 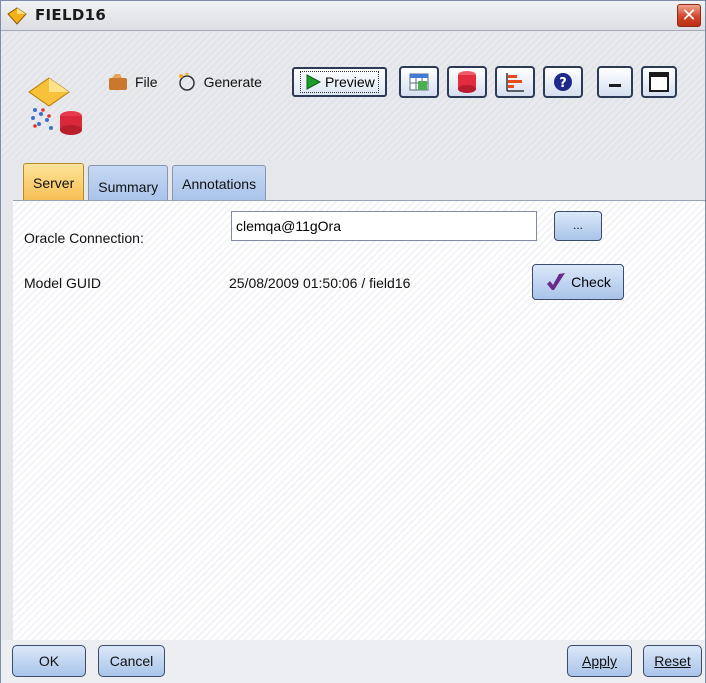 I want to click on preview-focus: Preview, so click(x=339, y=82).